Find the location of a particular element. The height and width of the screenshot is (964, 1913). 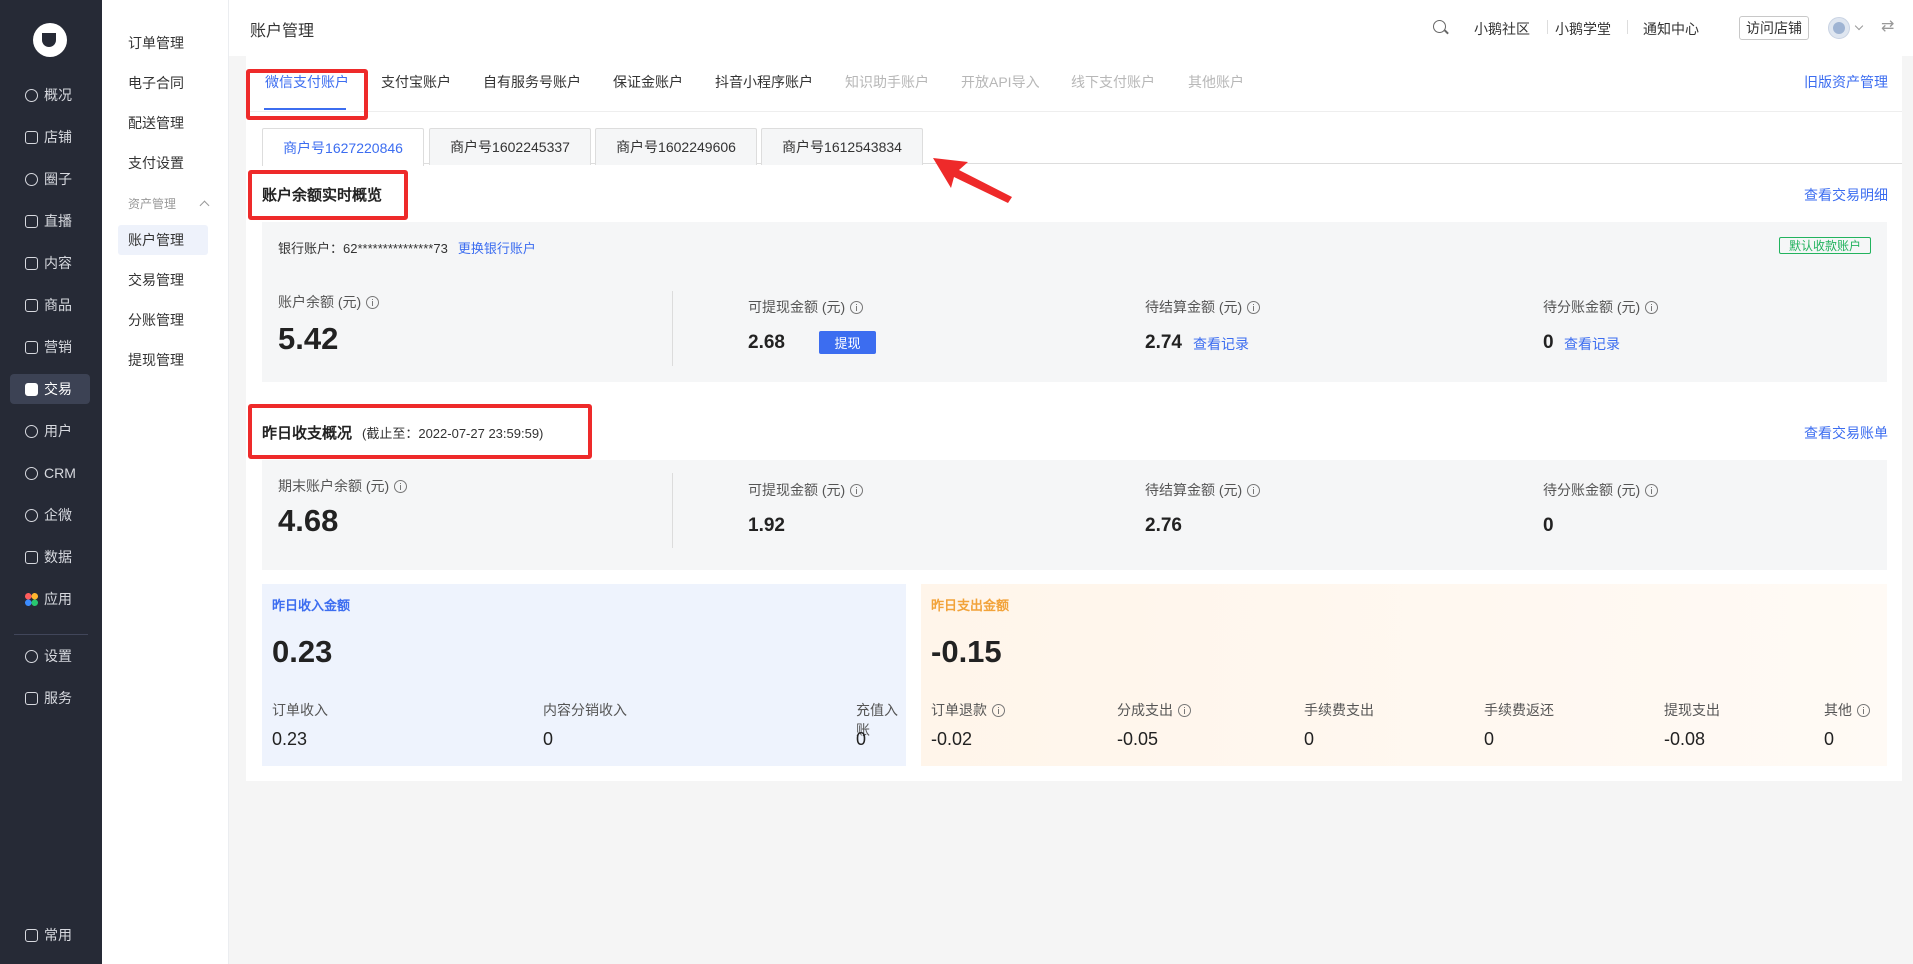

group-icon is located at coordinates (31, 179).